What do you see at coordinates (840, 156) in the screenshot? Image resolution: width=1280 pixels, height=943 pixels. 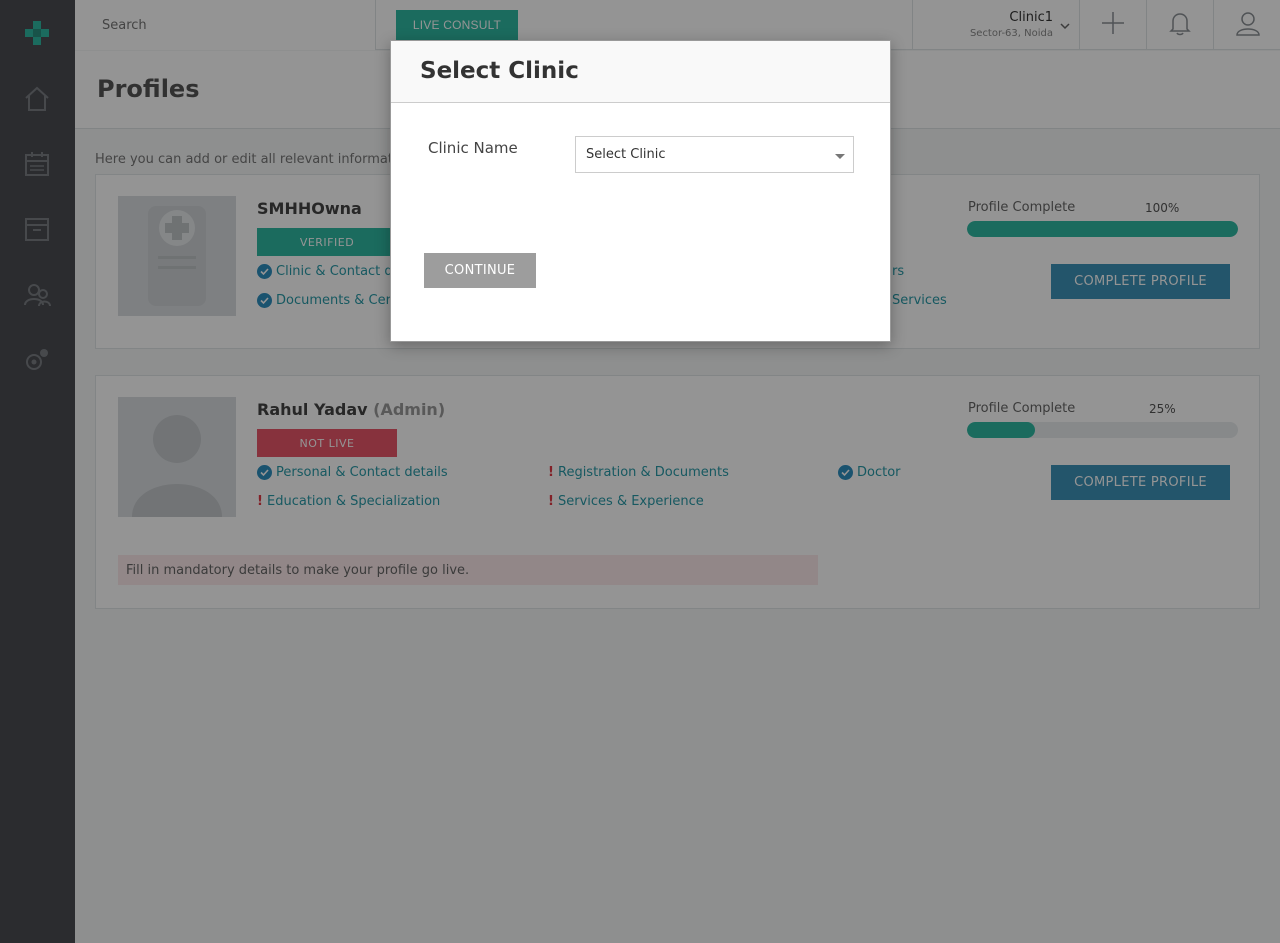 I see `caret-down-icon` at bounding box center [840, 156].